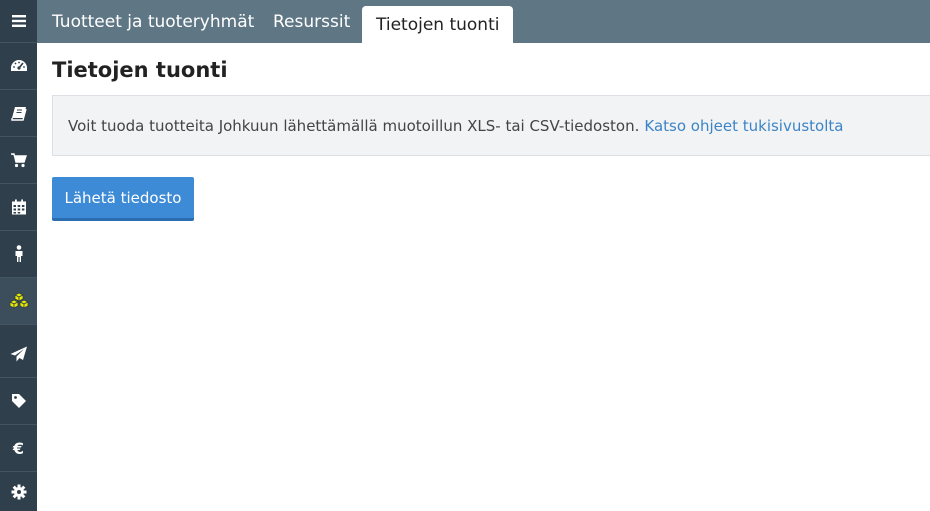 Image resolution: width=930 pixels, height=511 pixels. I want to click on calendar-icon, so click(18, 207).